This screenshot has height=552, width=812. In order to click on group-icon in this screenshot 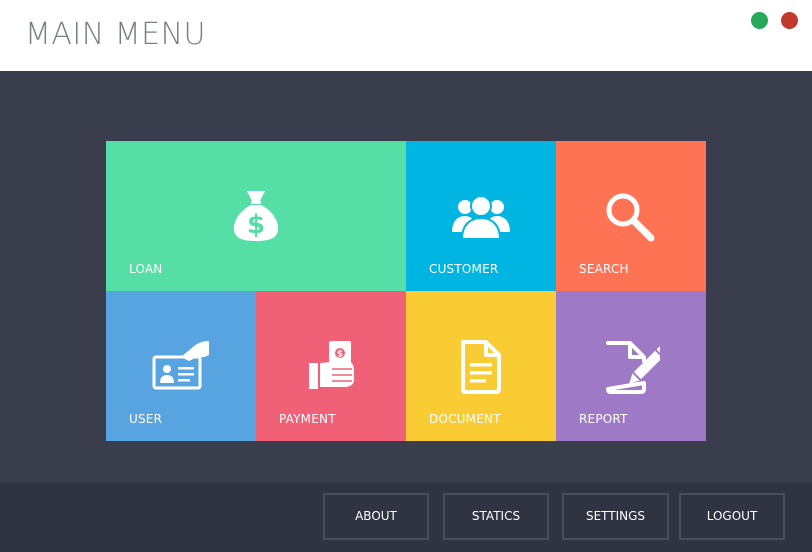, I will do `click(481, 217)`.